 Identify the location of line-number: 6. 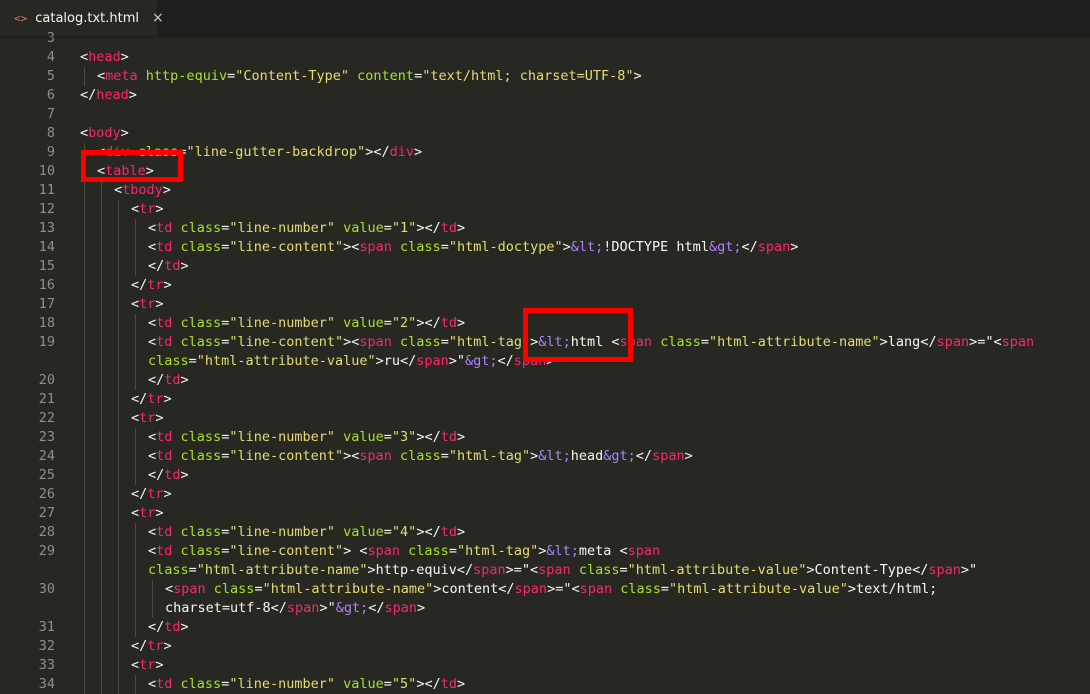
(50, 95).